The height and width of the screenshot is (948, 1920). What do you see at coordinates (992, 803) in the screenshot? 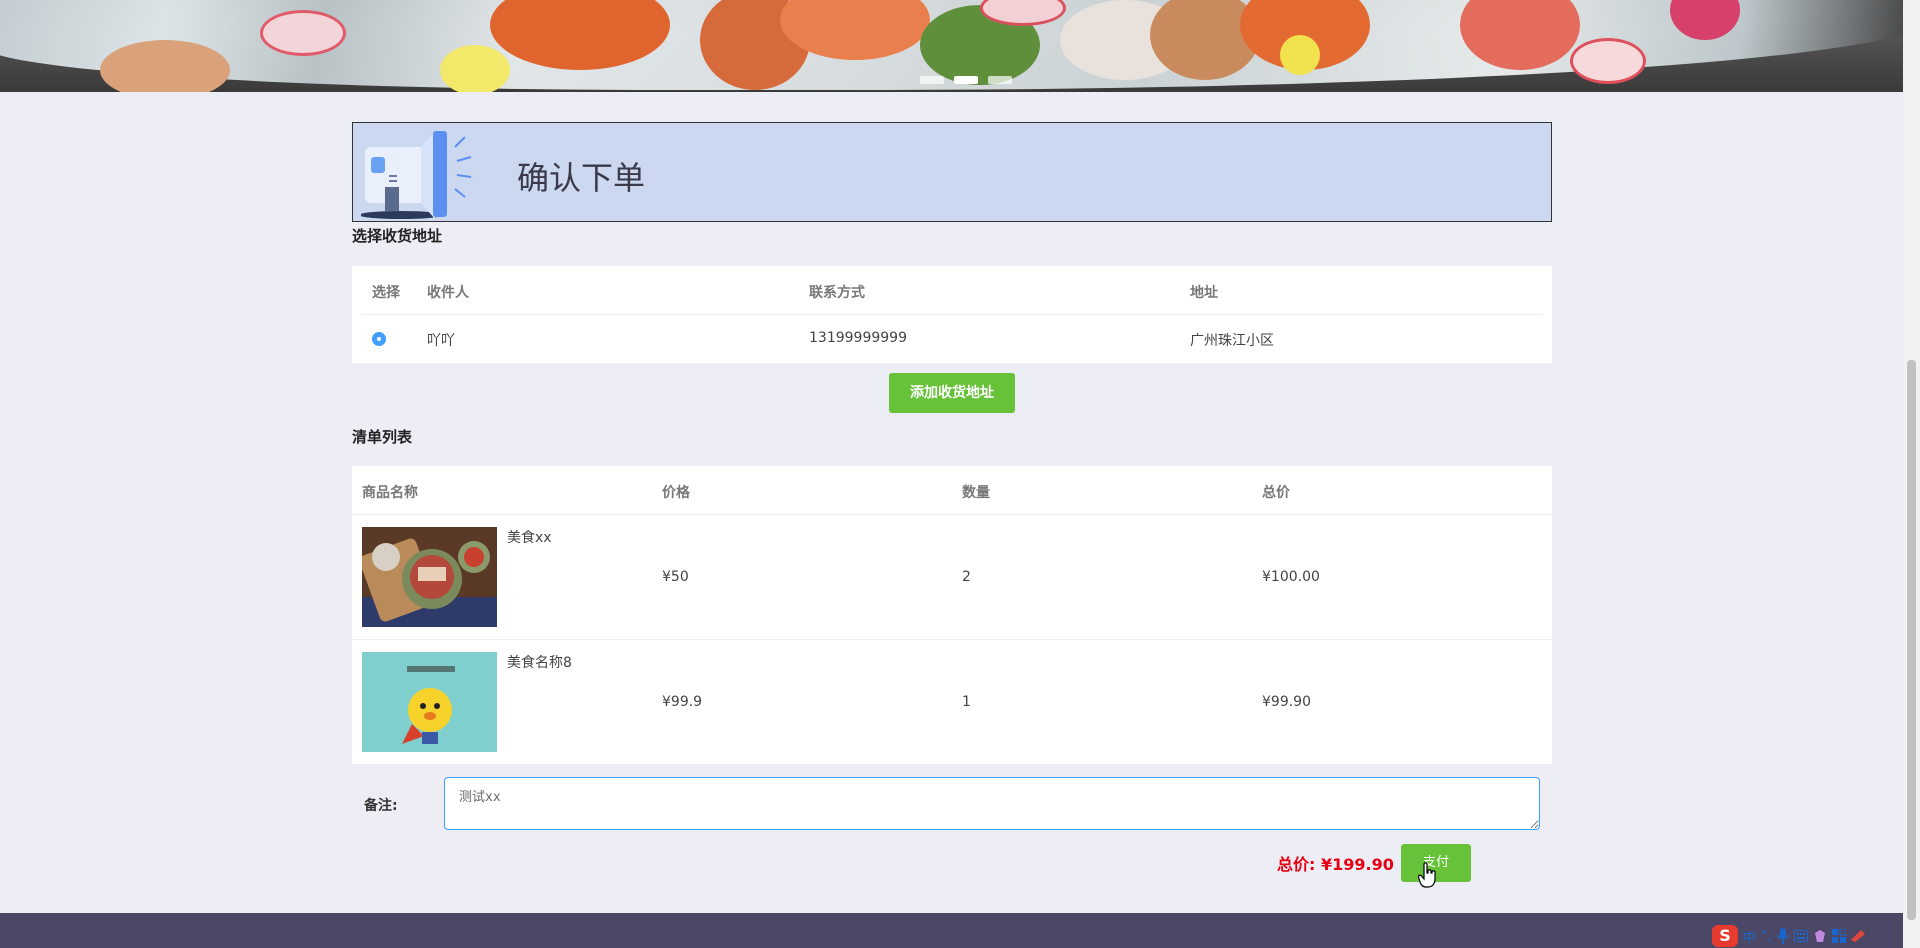
I see `remark-textarea` at bounding box center [992, 803].